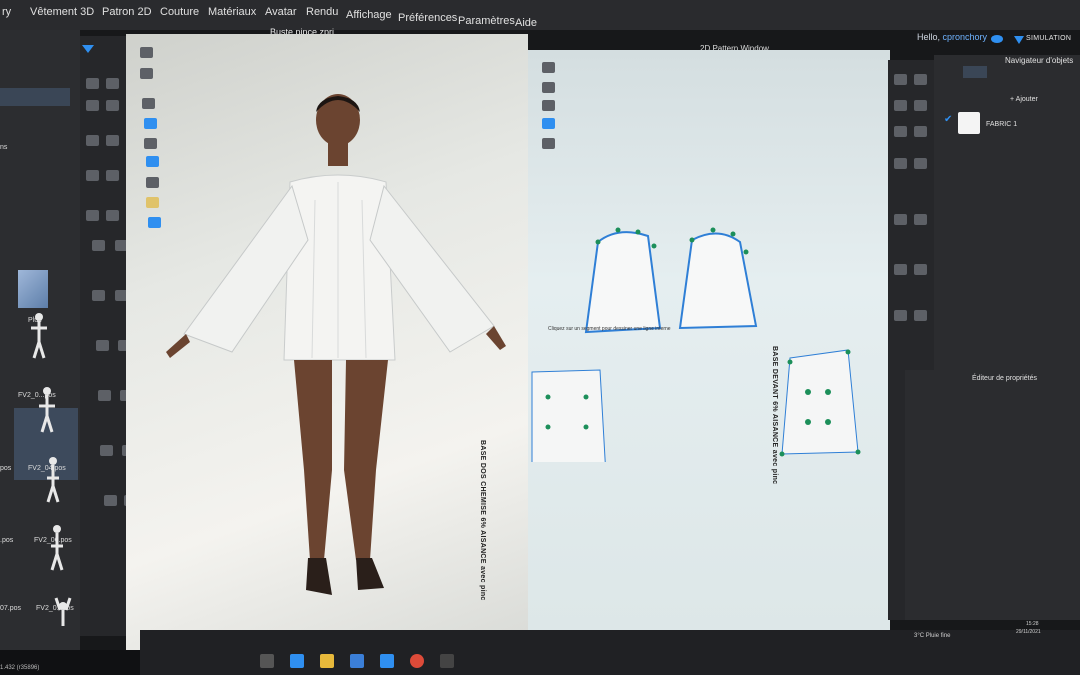 The height and width of the screenshot is (675, 1080). Describe the element at coordinates (88, 48) in the screenshot. I see `arrow-down-icon` at that location.